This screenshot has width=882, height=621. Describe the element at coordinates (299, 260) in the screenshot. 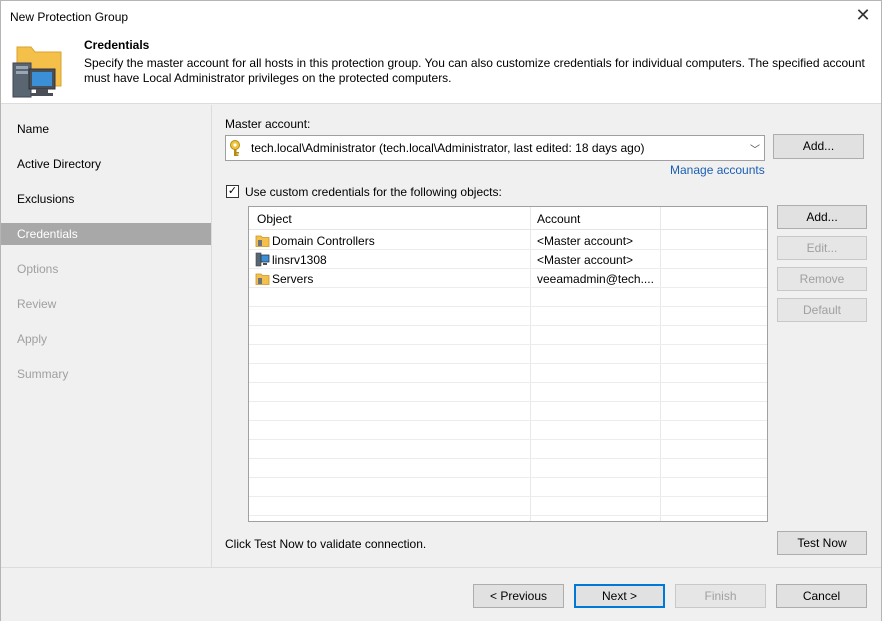

I see `object-name: linsrv1308` at that location.